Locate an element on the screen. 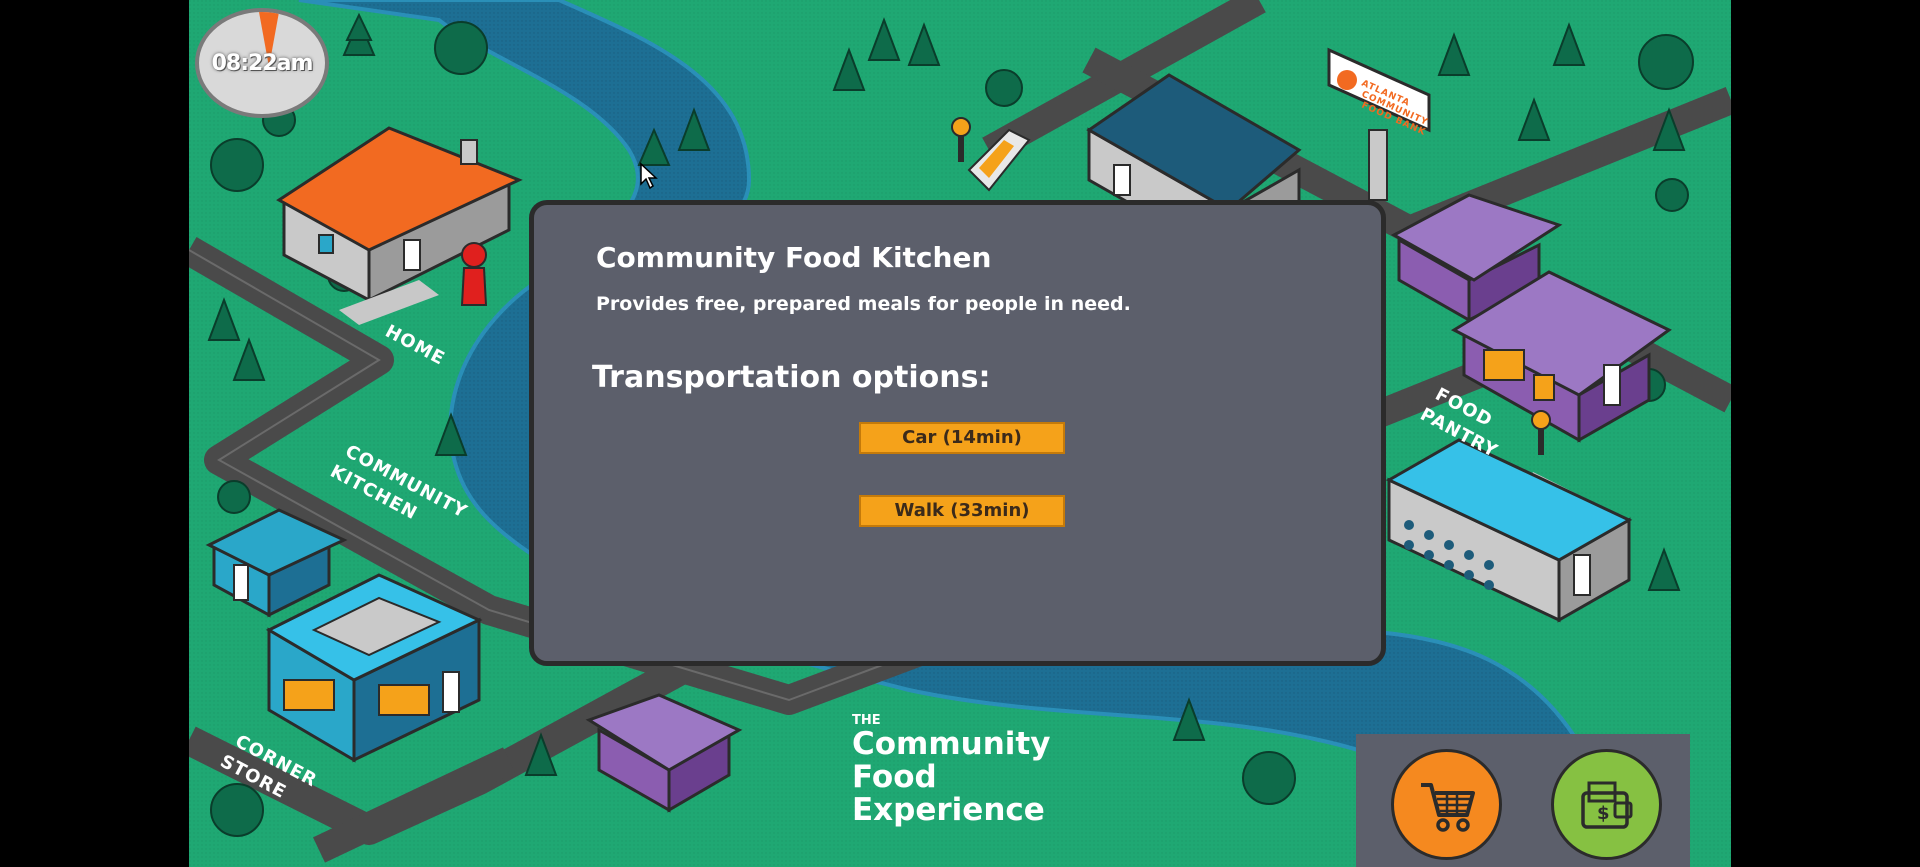 This screenshot has width=1920, height=867. walk-option-button: Walk (33min) is located at coordinates (962, 511).